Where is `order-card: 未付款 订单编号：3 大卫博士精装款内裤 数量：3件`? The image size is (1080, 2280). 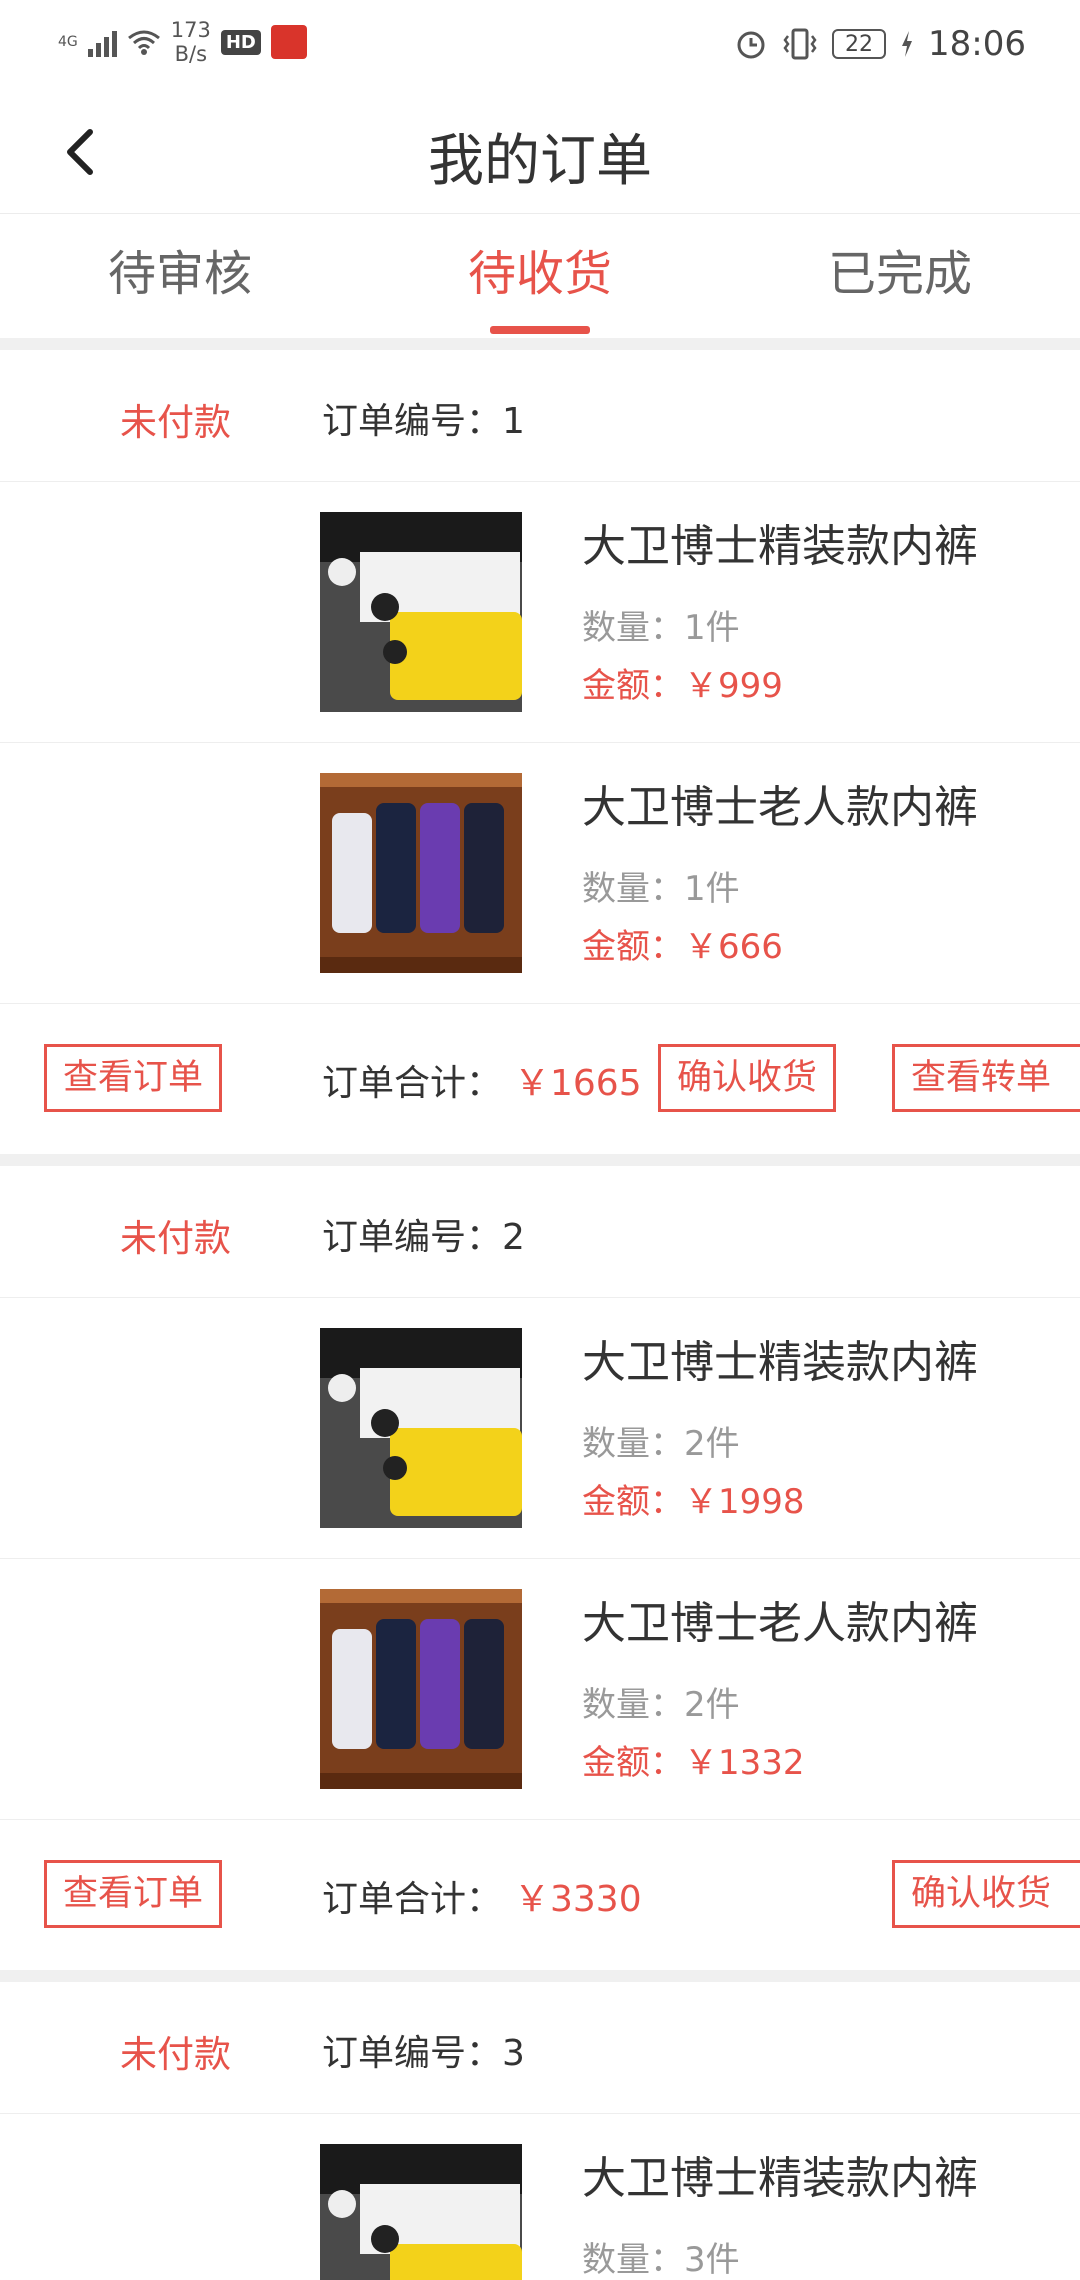
order-card: 未付款 订单编号：3 大卫博士精装款内裤 数量：3件 is located at coordinates (540, 2131).